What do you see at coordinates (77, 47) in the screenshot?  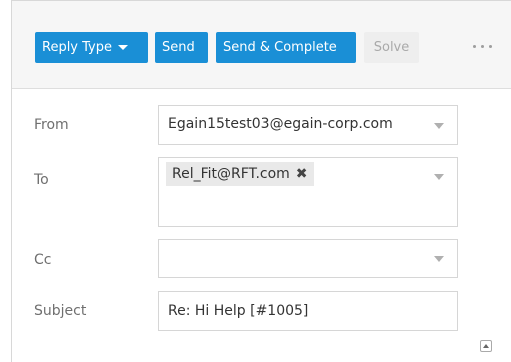 I see `reply-type-label: Reply Type` at bounding box center [77, 47].